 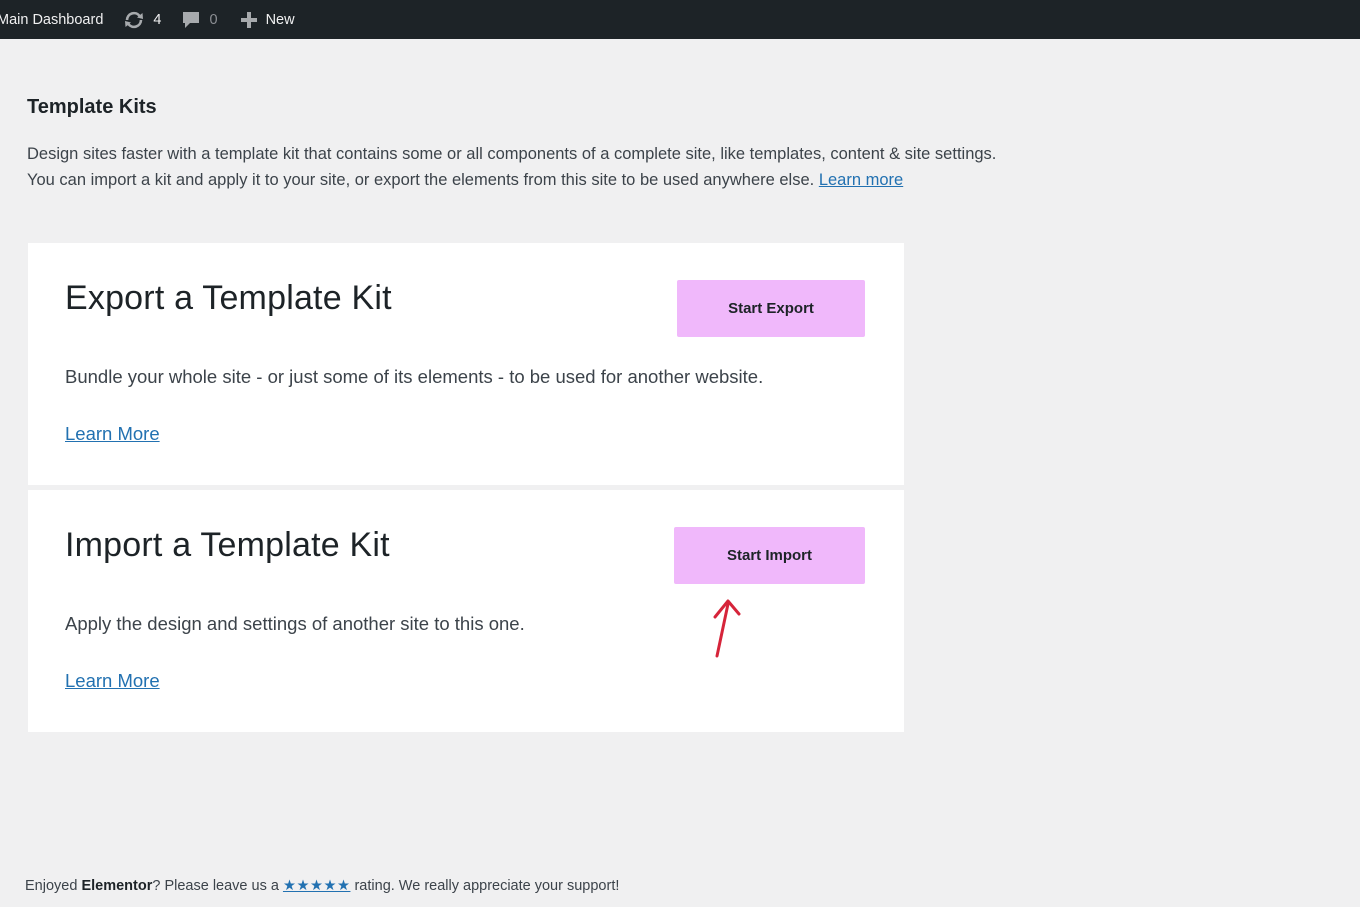 I want to click on plus-icon, so click(x=249, y=20).